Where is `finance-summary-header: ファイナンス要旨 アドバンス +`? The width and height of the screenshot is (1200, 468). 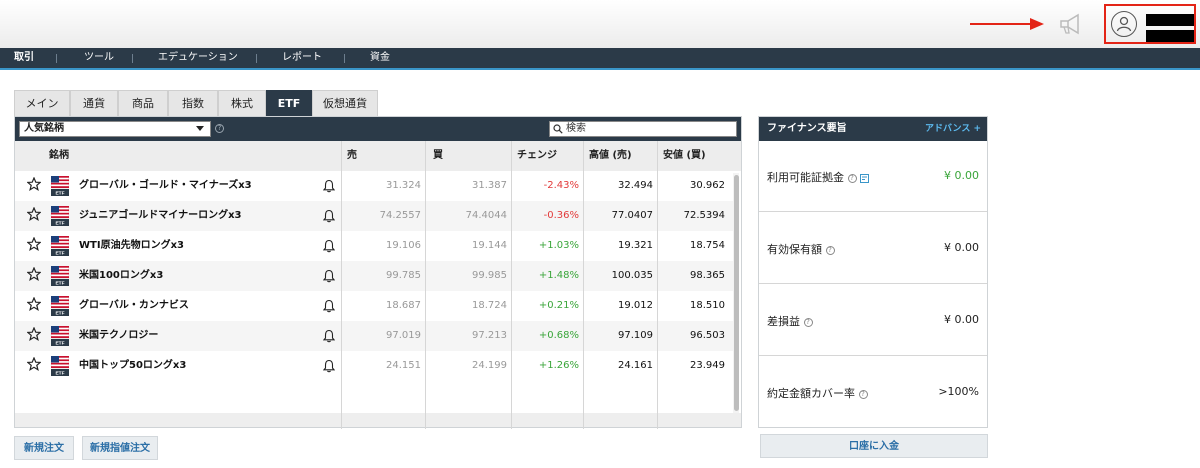
finance-summary-header: ファイナンス要旨 アドバンス + is located at coordinates (873, 129).